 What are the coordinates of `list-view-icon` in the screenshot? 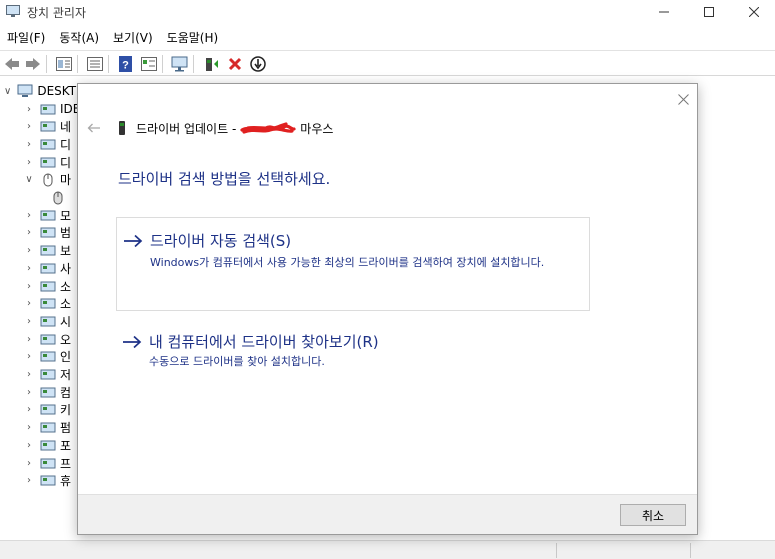 It's located at (95, 64).